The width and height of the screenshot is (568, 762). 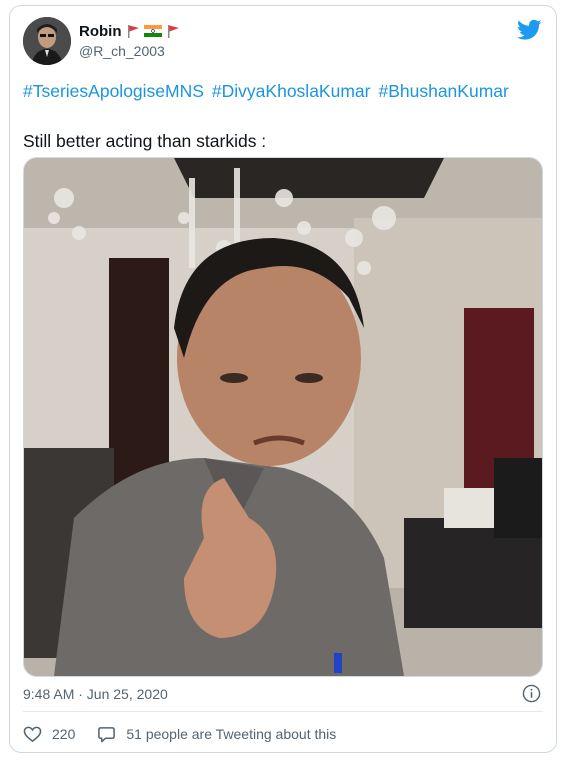 What do you see at coordinates (122, 51) in the screenshot?
I see `user-handle: @R_ch_2003` at bounding box center [122, 51].